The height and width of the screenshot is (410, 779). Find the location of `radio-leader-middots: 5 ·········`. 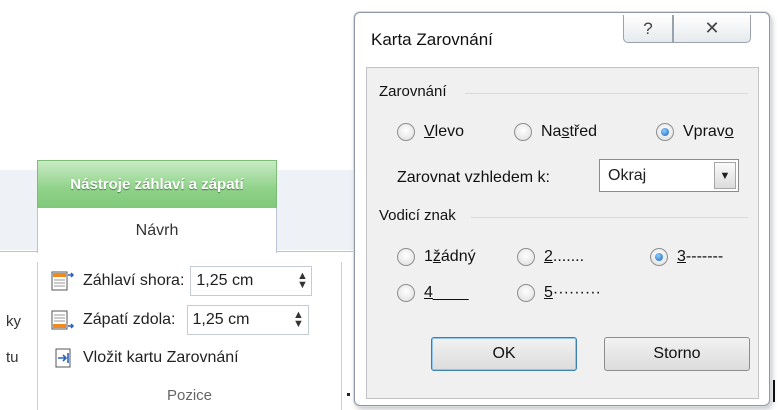

radio-leader-middots: 5 ········· is located at coordinates (559, 293).